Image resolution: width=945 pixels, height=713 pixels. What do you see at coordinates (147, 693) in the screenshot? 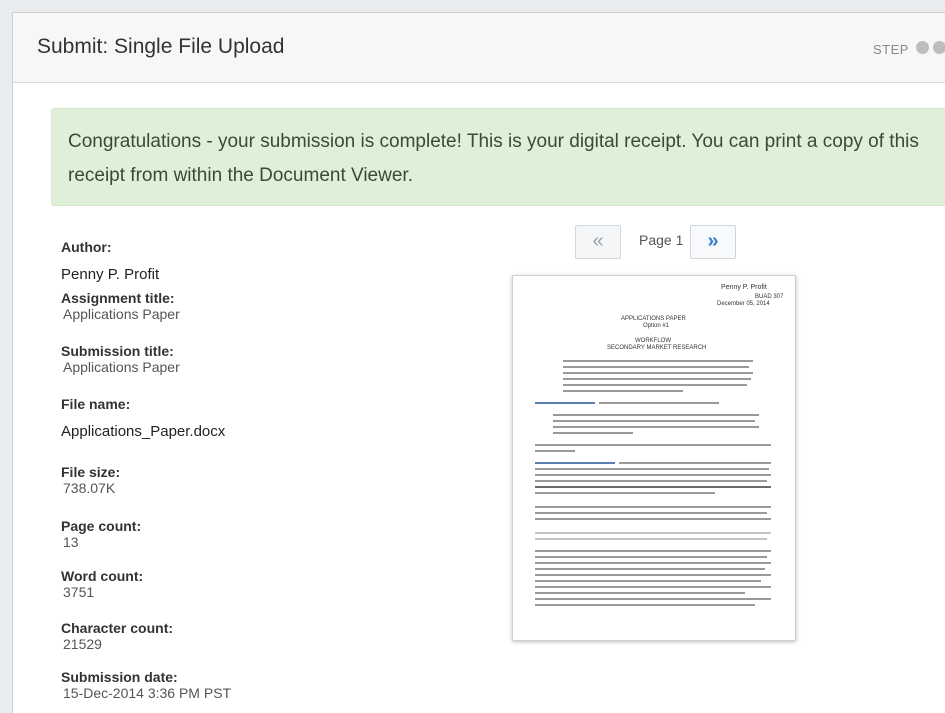
I see `submission-date-value: 15-Dec-2014 3:36 PM PST` at bounding box center [147, 693].